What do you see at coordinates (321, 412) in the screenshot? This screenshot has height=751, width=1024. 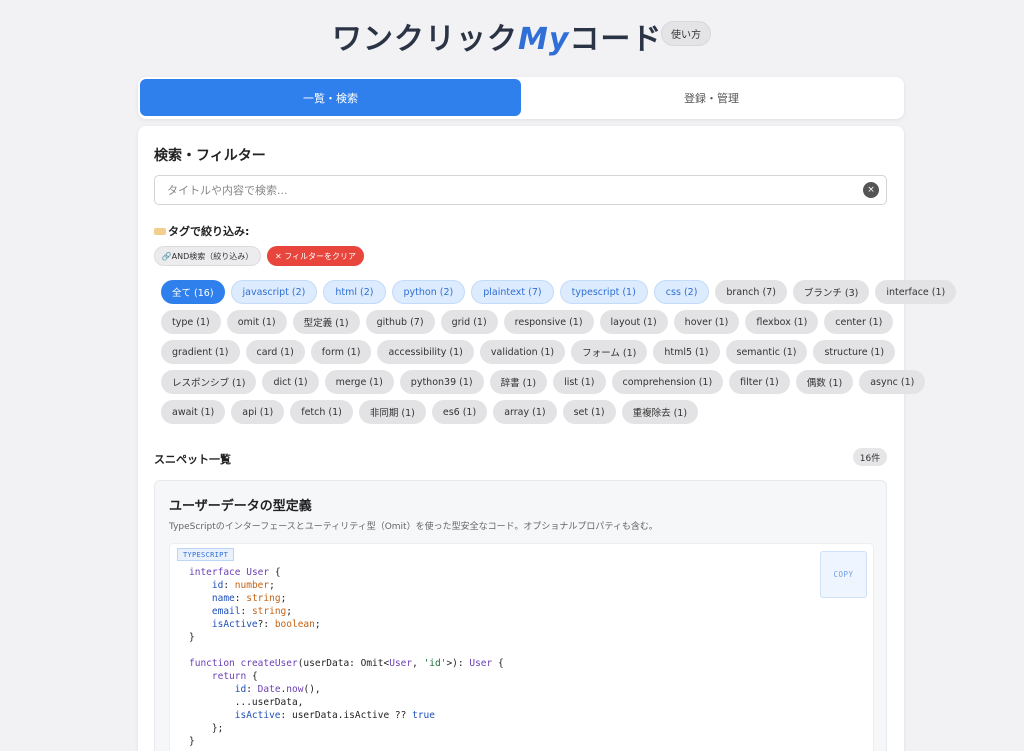 I see `tag-chip: fetch (1)` at bounding box center [321, 412].